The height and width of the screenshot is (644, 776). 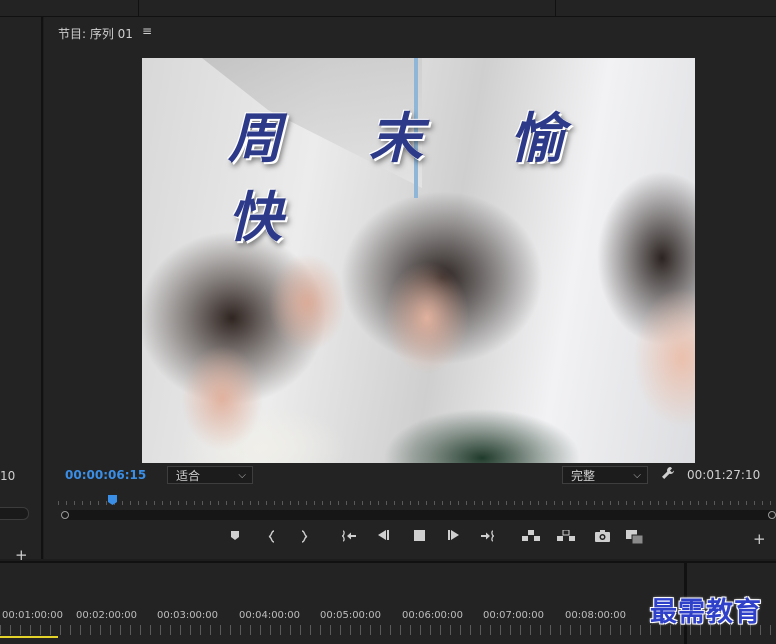 I want to click on stop-icon, so click(x=419, y=538).